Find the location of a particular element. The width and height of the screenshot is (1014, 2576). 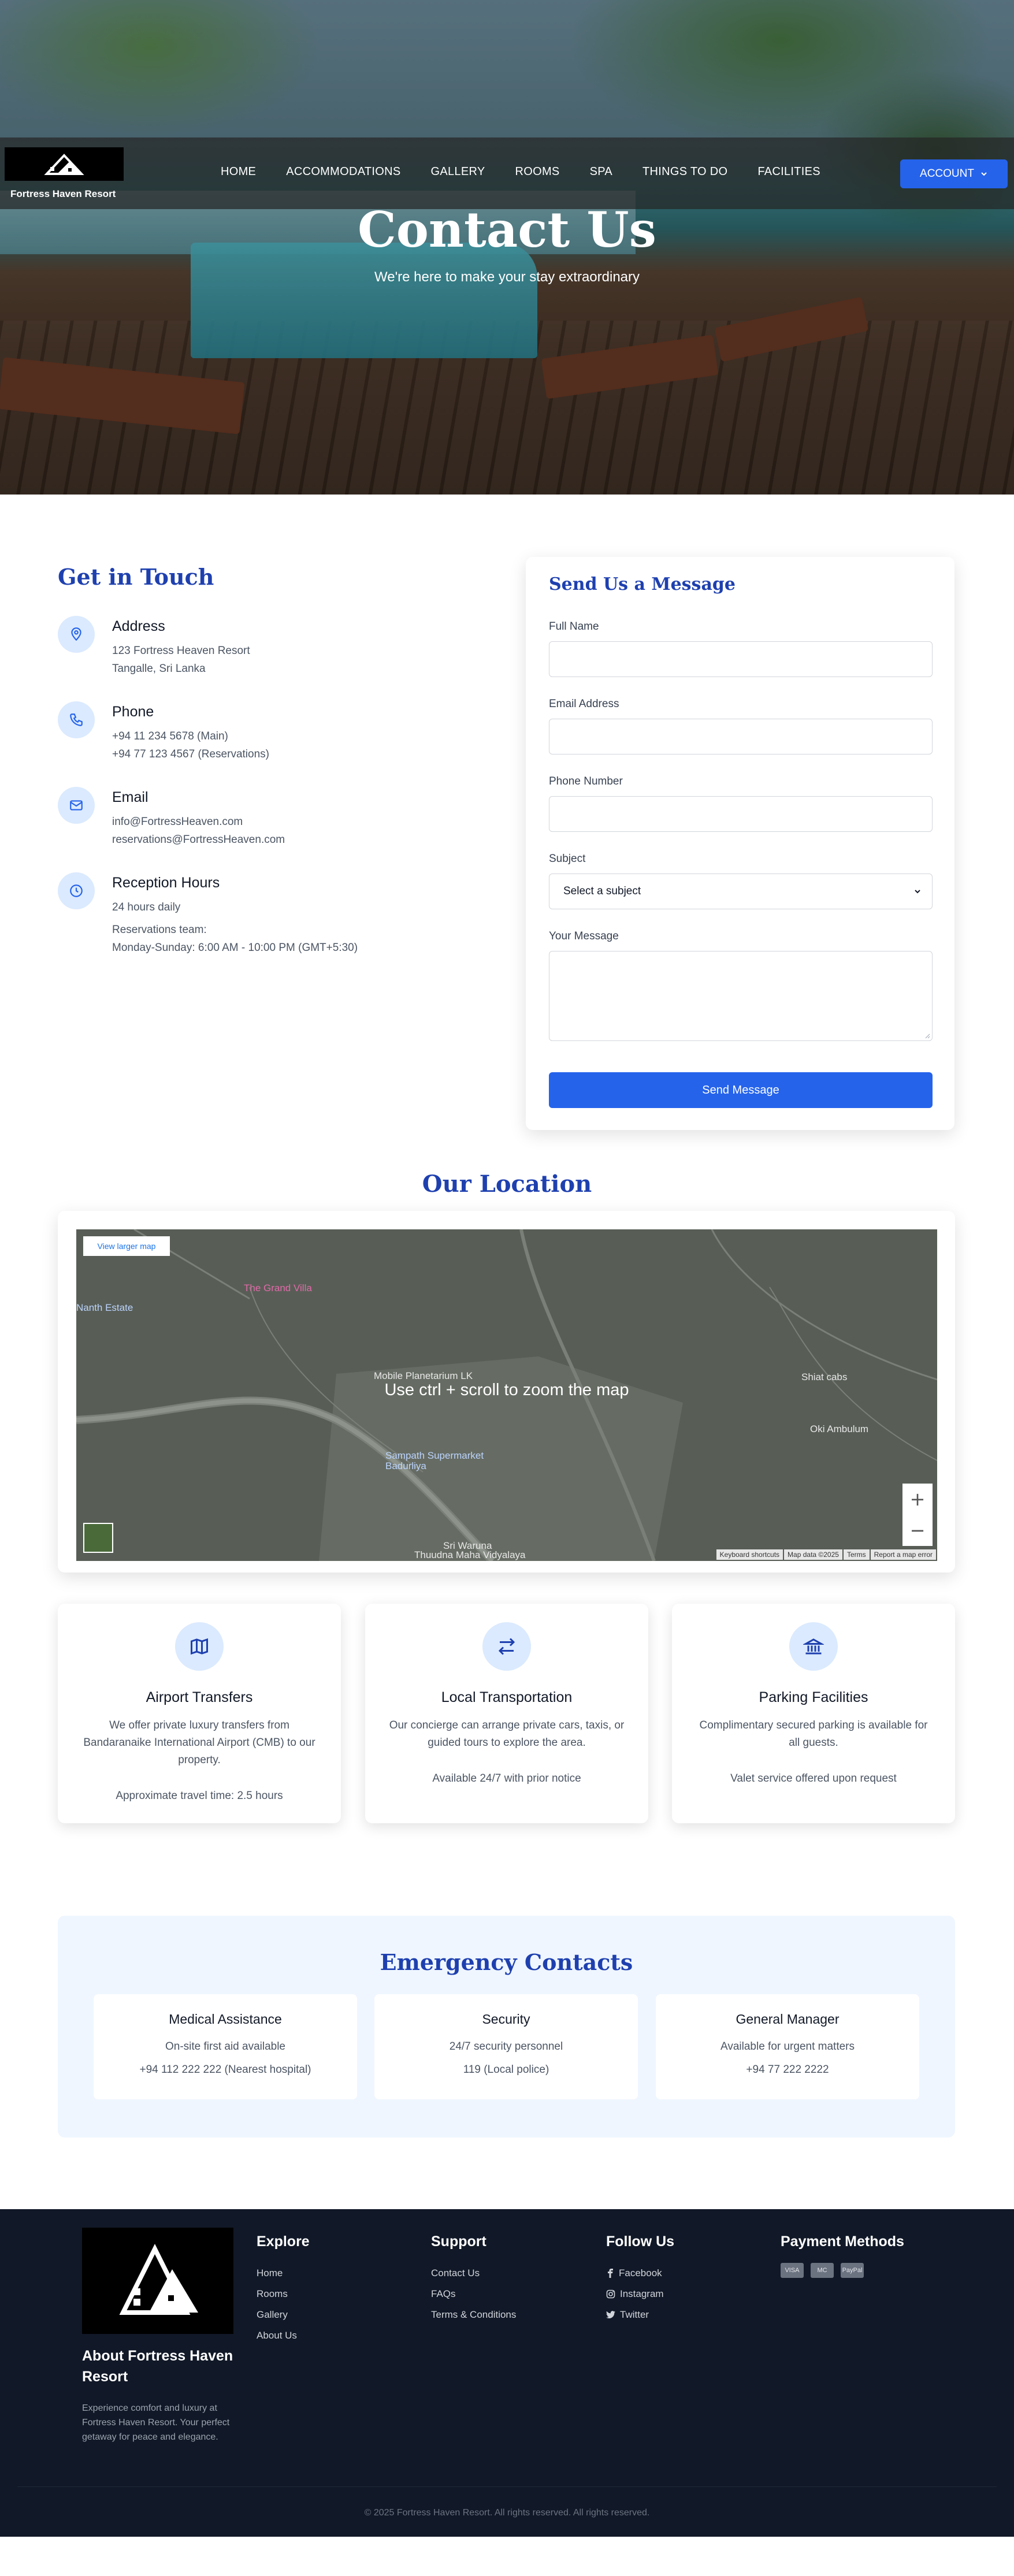

zoom-out-icon: − is located at coordinates (918, 1530).